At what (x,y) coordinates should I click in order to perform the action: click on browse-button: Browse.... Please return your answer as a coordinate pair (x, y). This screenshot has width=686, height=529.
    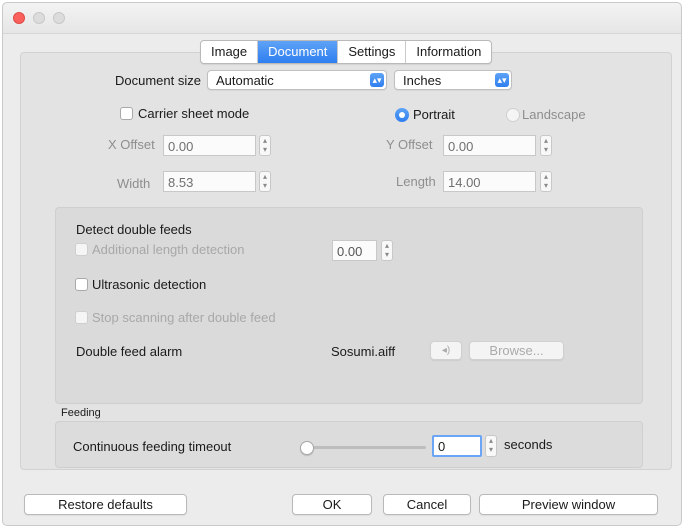
    Looking at the image, I should click on (516, 350).